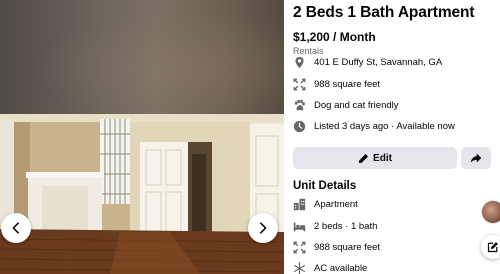 Image resolution: width=500 pixels, height=274 pixels. I want to click on edit-button-label: Edit, so click(382, 158).